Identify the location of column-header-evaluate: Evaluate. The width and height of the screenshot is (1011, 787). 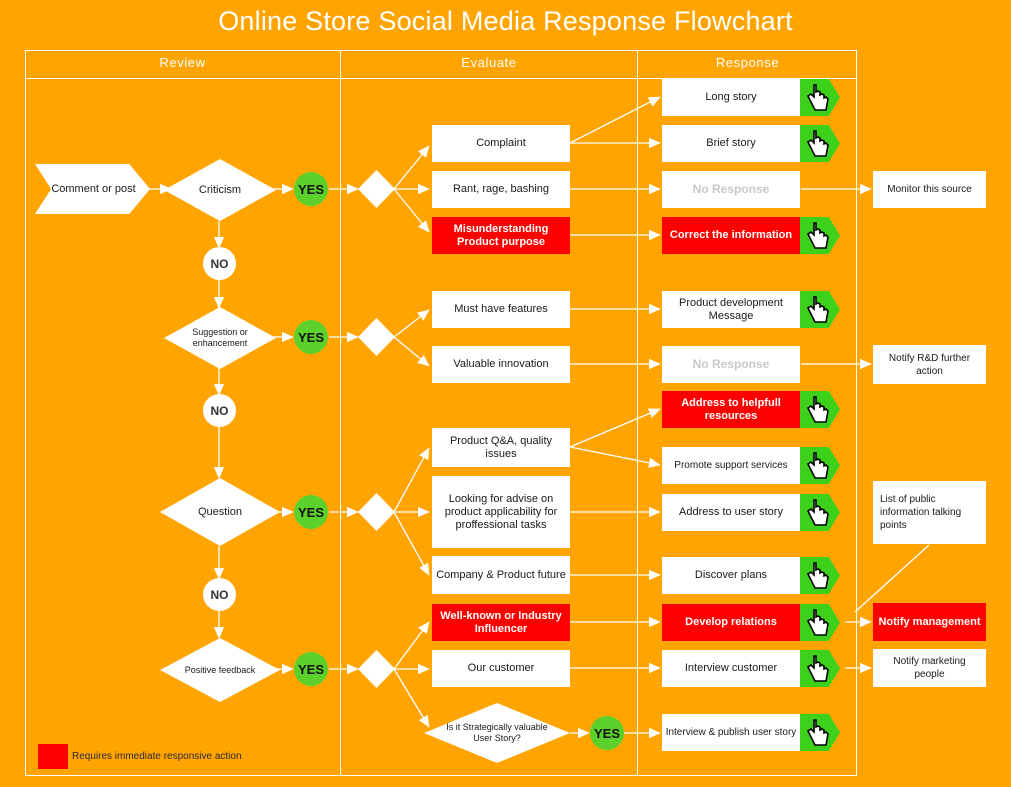
(489, 62).